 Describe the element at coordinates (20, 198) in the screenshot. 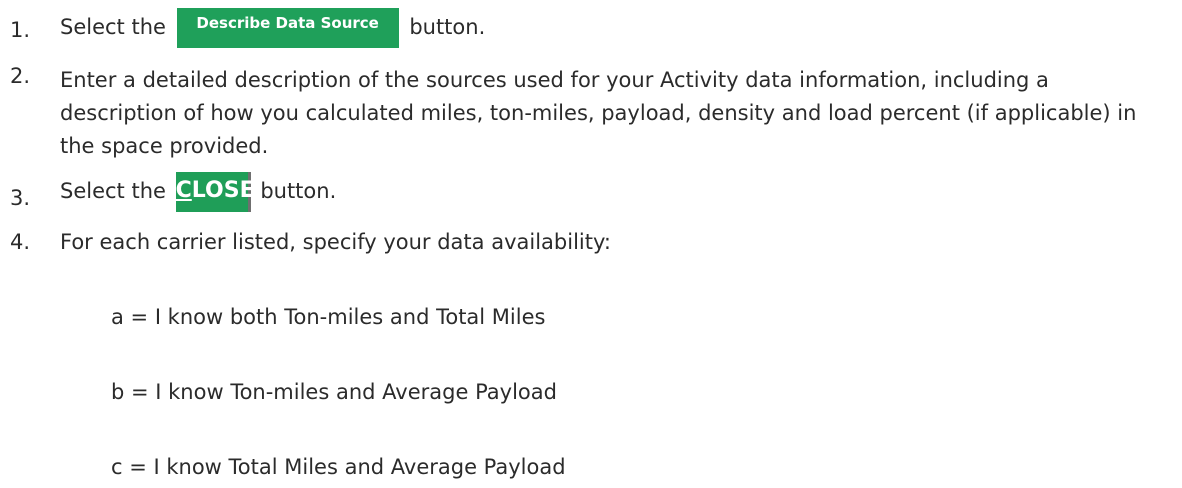

I see `step-number: 3.` at that location.